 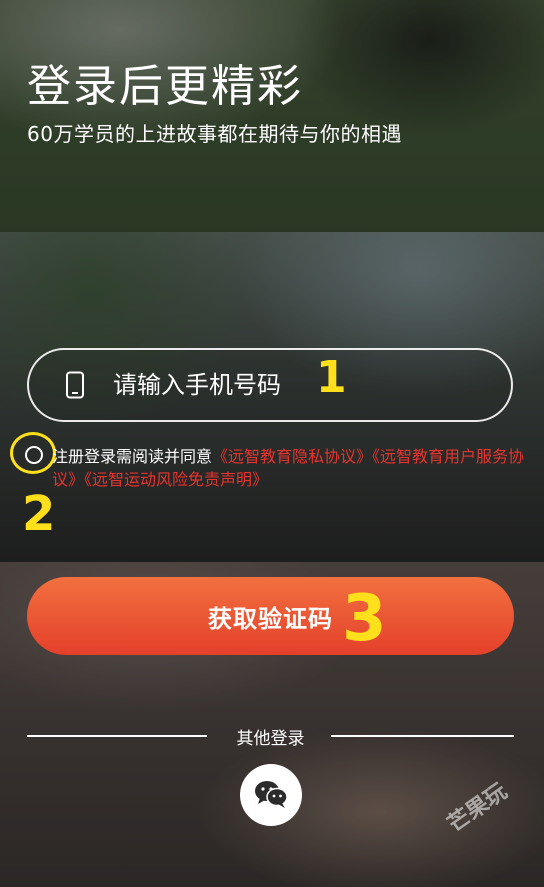 I want to click on phone-input, so click(x=263, y=385).